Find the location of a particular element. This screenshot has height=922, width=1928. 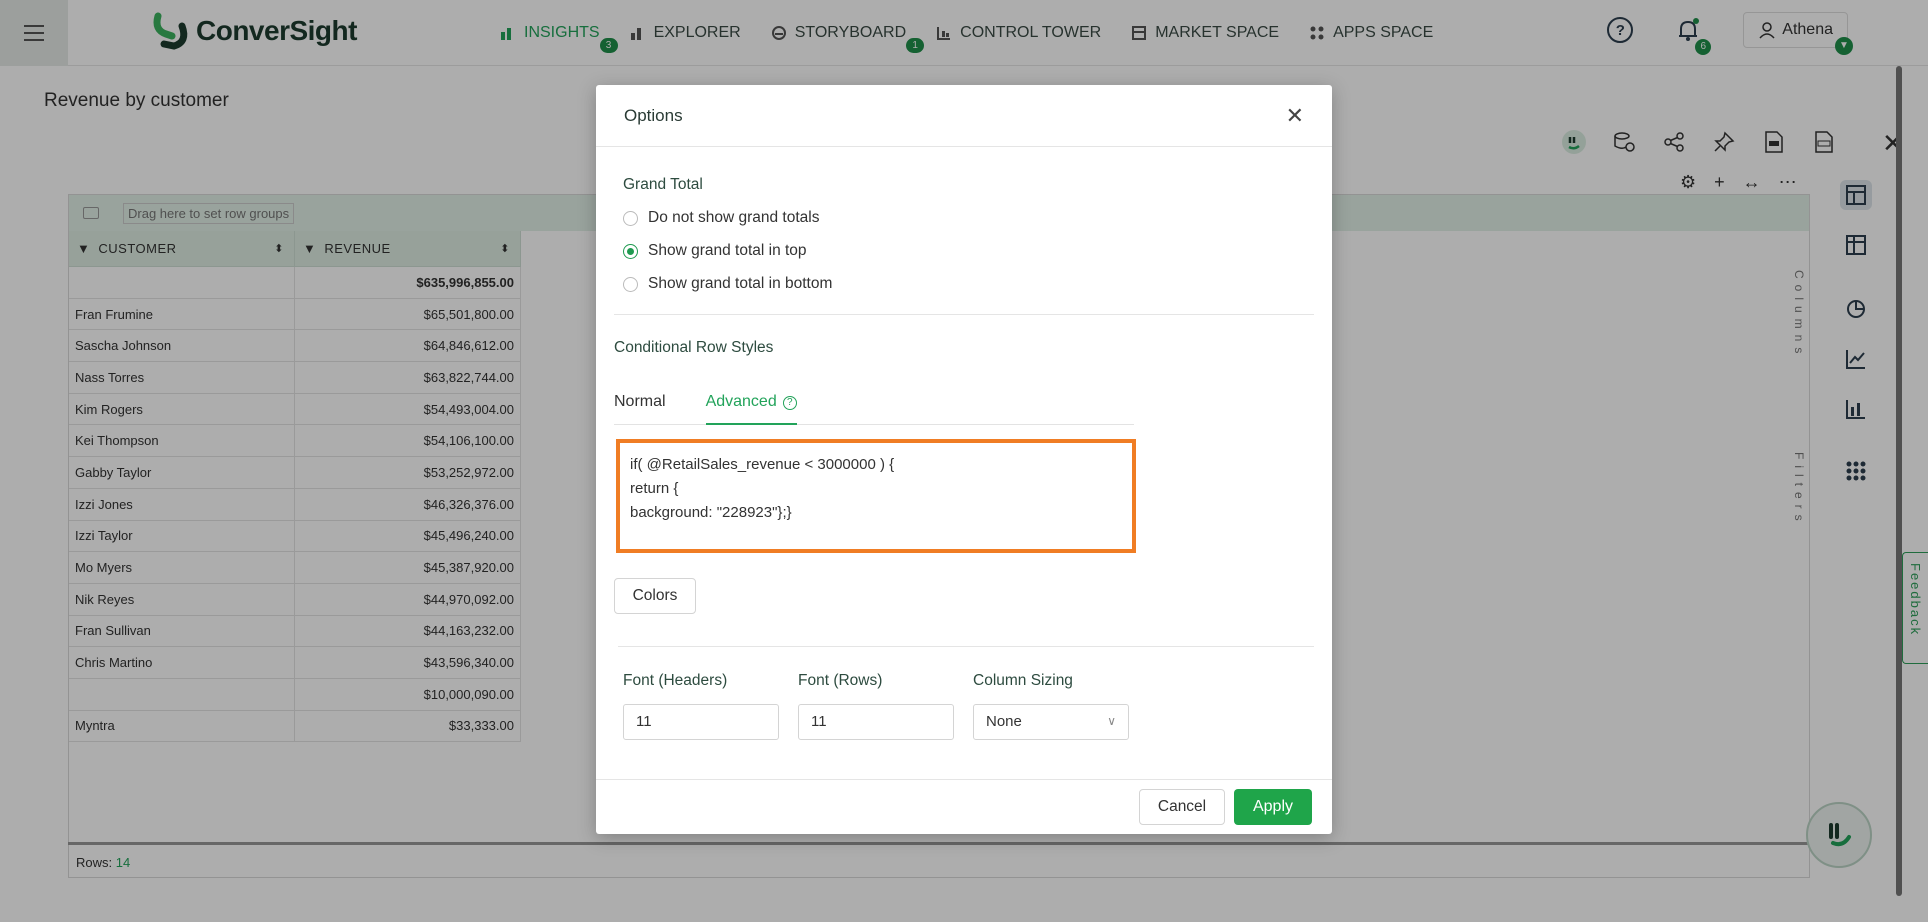

font-headers-input: 11 is located at coordinates (701, 722).